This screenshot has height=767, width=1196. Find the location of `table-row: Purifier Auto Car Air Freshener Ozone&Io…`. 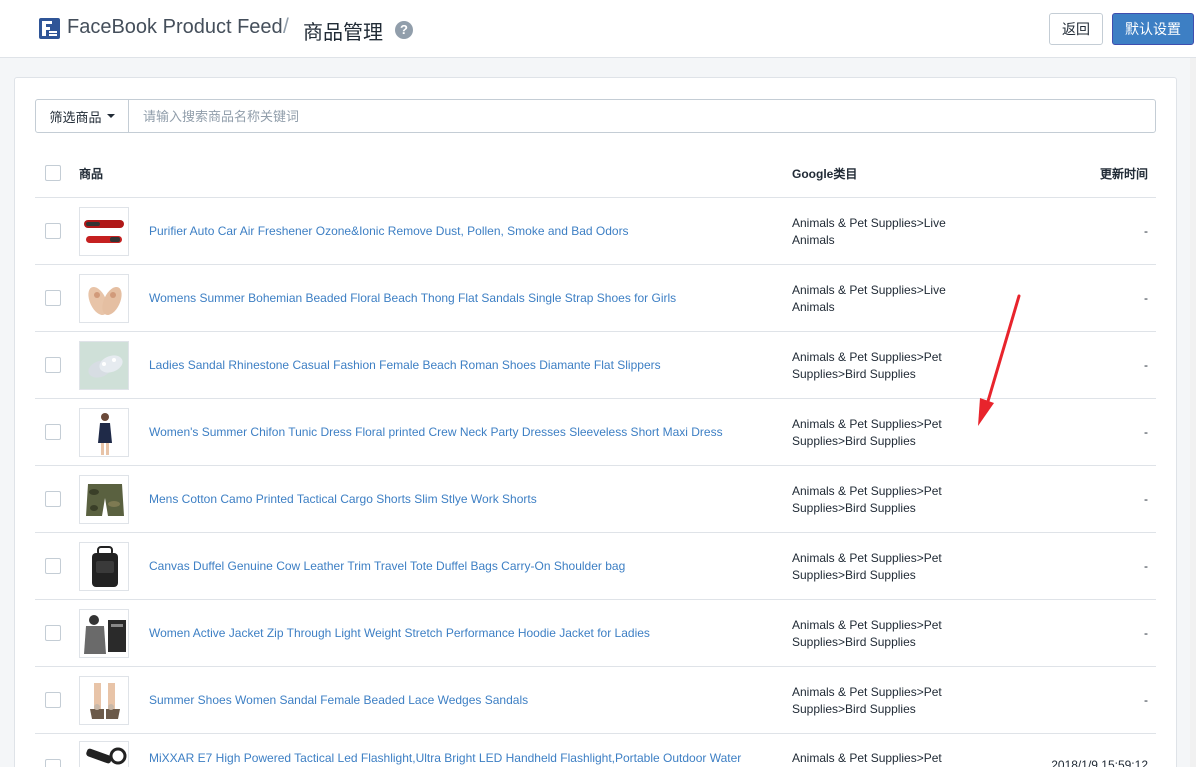

table-row: Purifier Auto Car Air Freshener Ozone&Io… is located at coordinates (595, 231).